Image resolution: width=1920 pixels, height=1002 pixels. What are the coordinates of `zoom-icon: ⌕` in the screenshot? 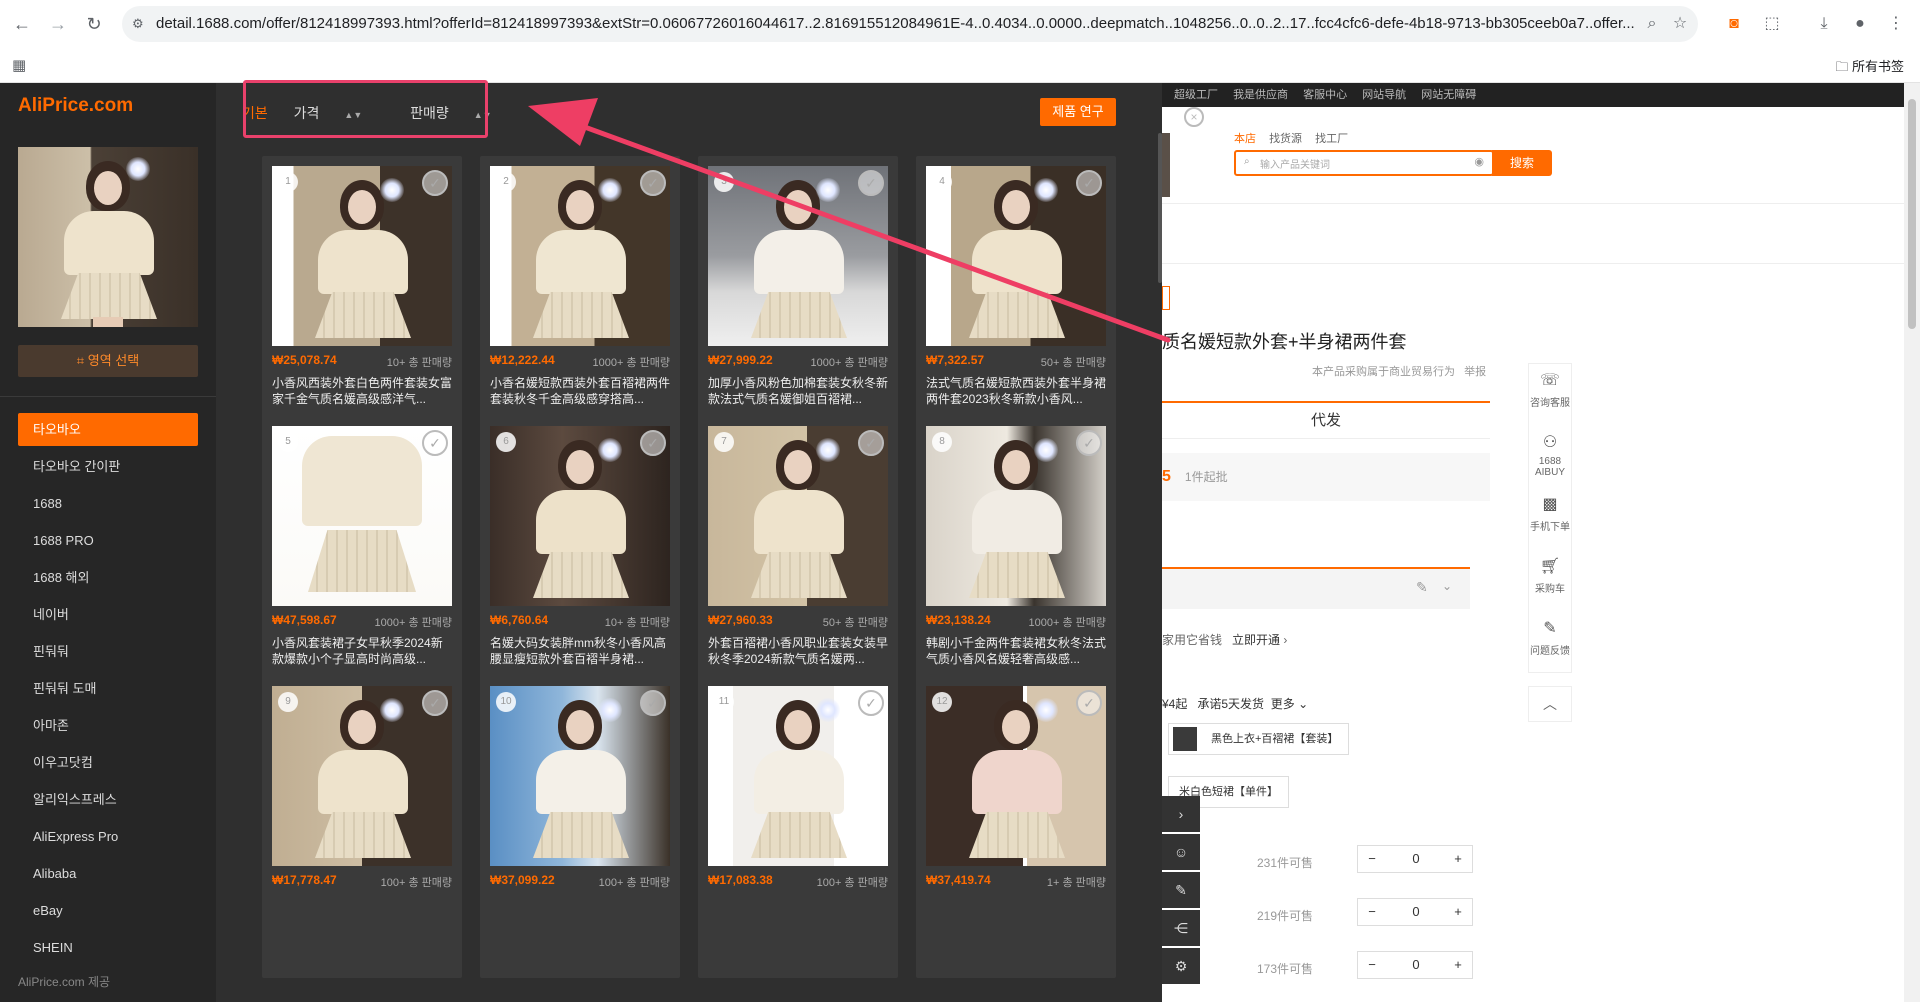 It's located at (1652, 24).